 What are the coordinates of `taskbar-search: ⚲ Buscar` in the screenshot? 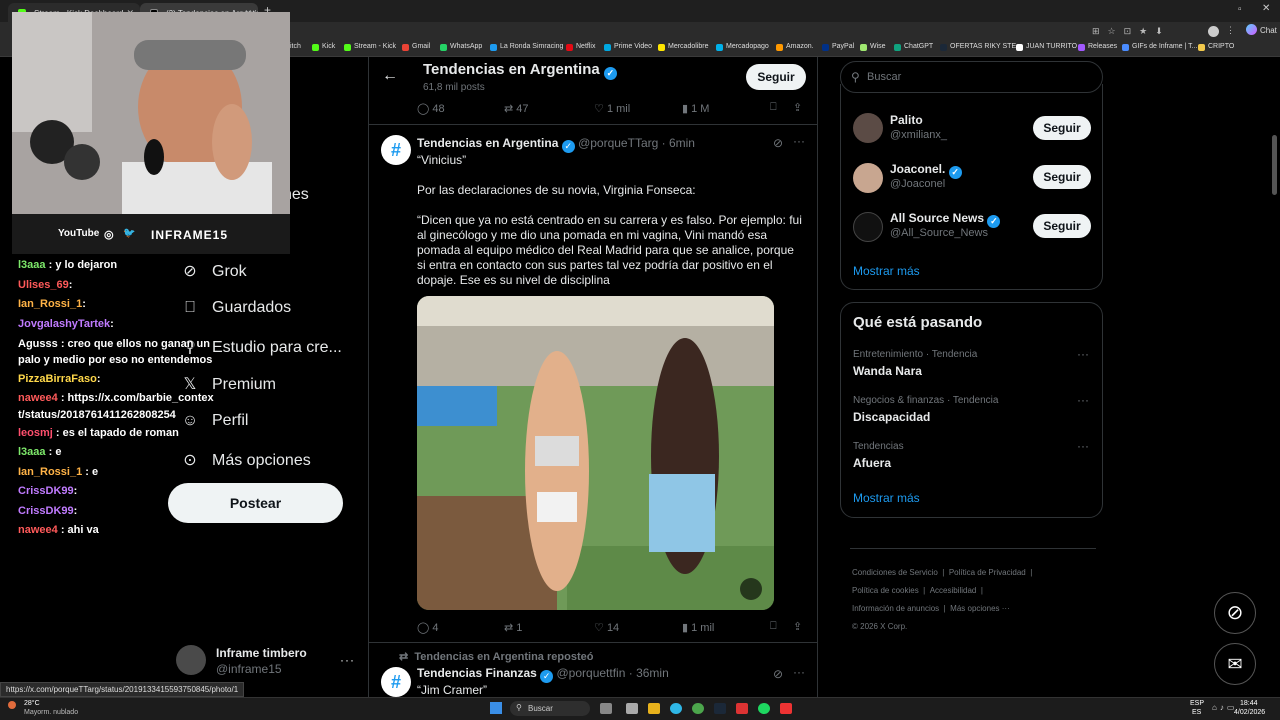 It's located at (550, 708).